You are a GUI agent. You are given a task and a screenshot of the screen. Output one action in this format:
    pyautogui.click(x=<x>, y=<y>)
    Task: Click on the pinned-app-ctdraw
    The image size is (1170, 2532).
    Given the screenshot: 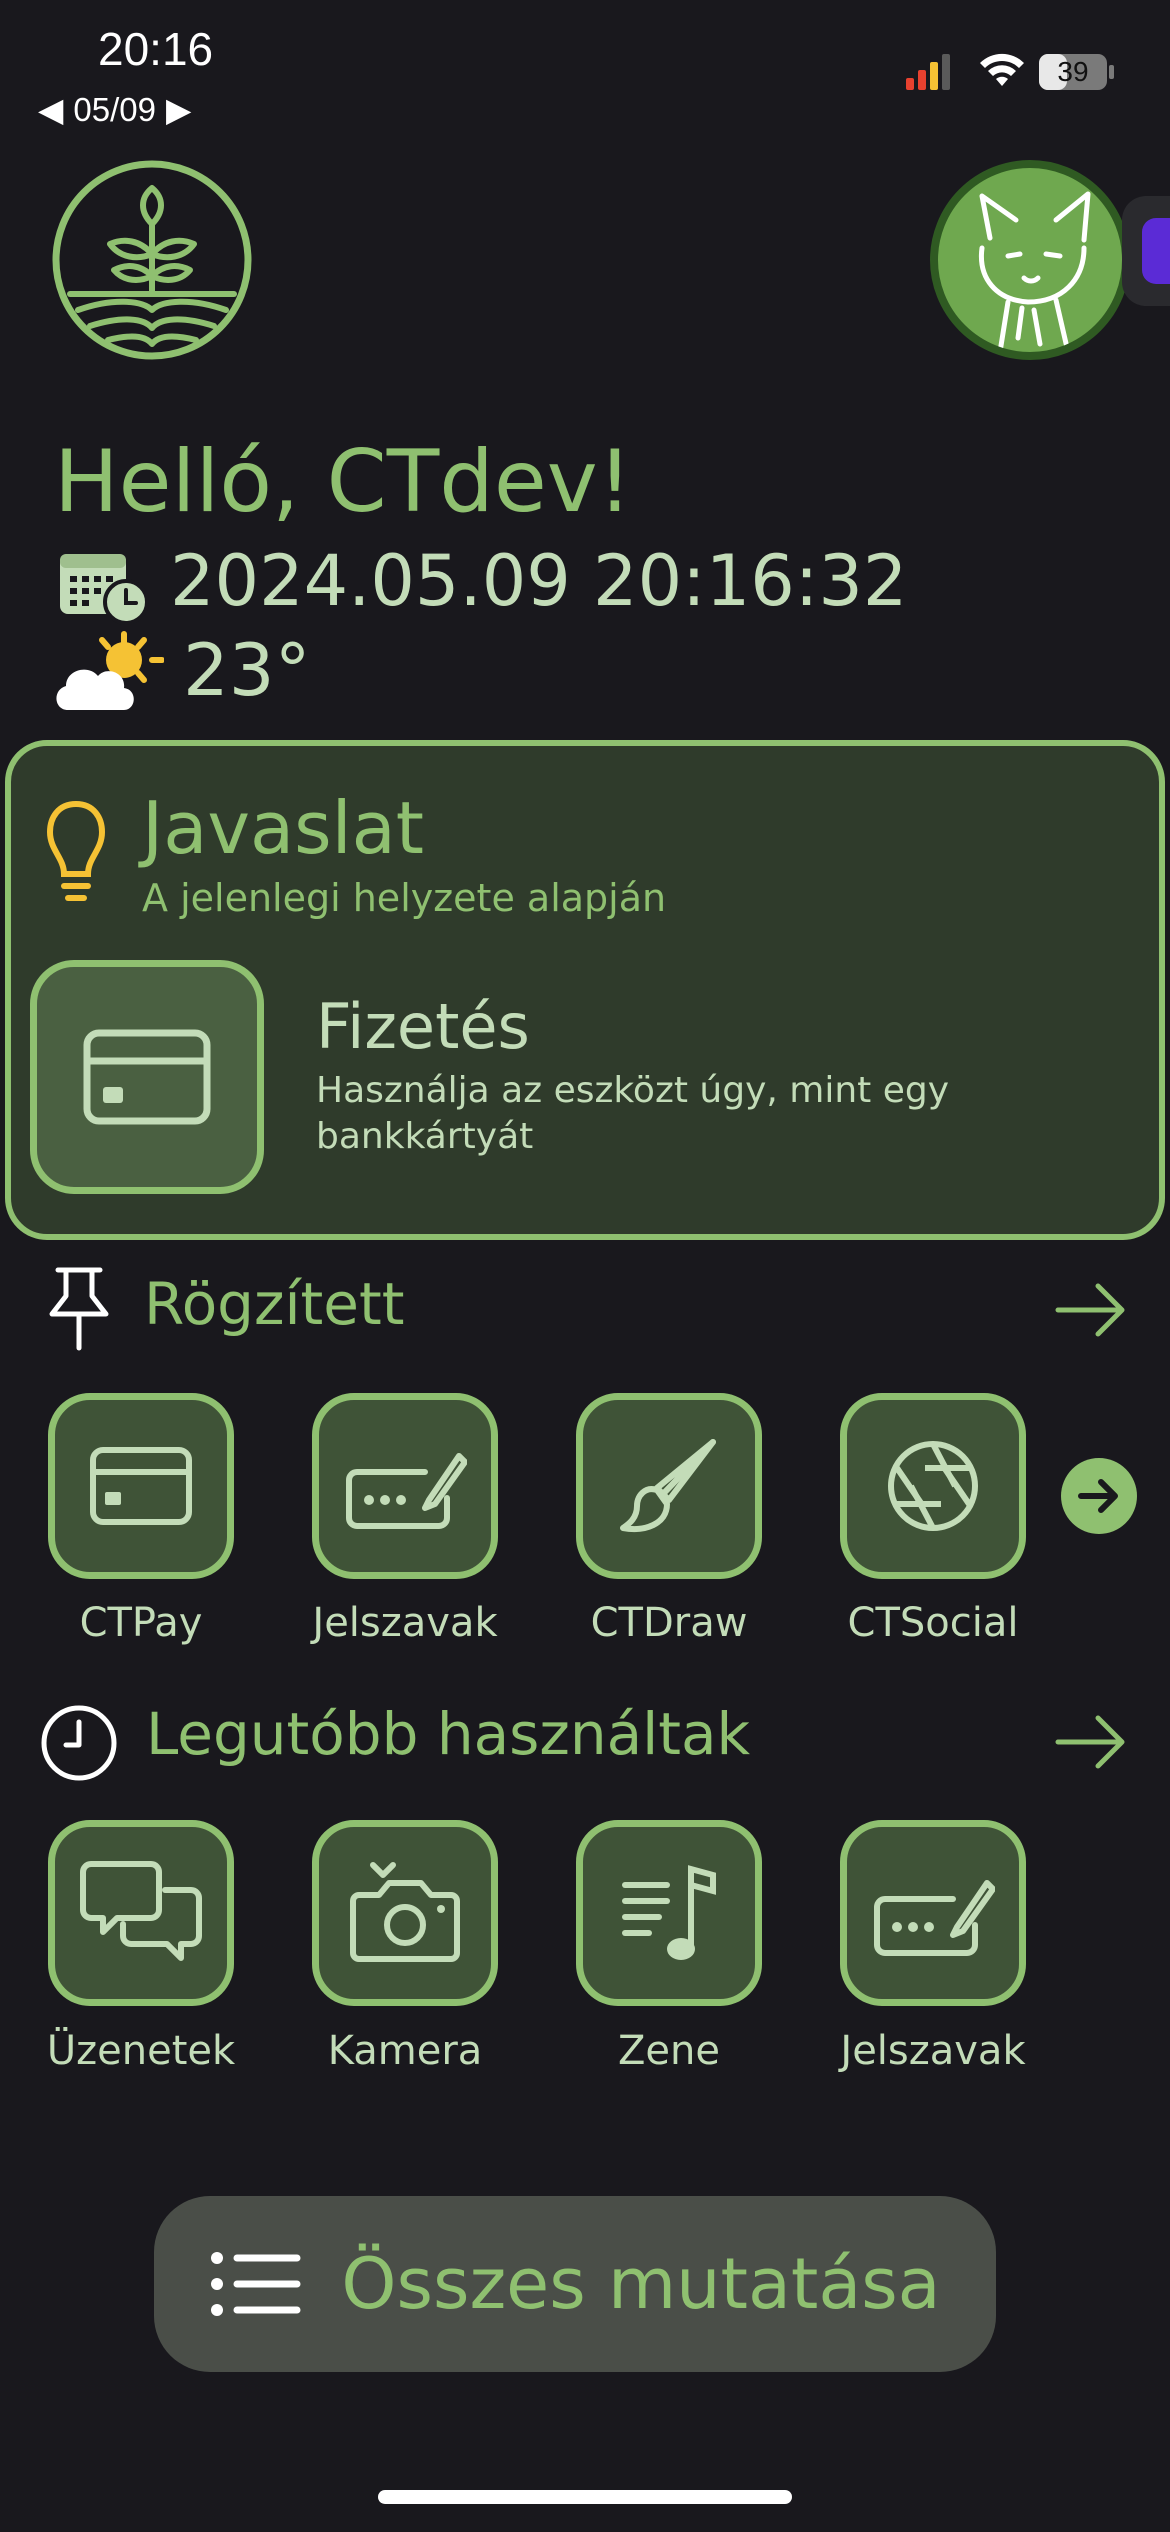 What is the action you would take?
    pyautogui.click(x=669, y=1486)
    